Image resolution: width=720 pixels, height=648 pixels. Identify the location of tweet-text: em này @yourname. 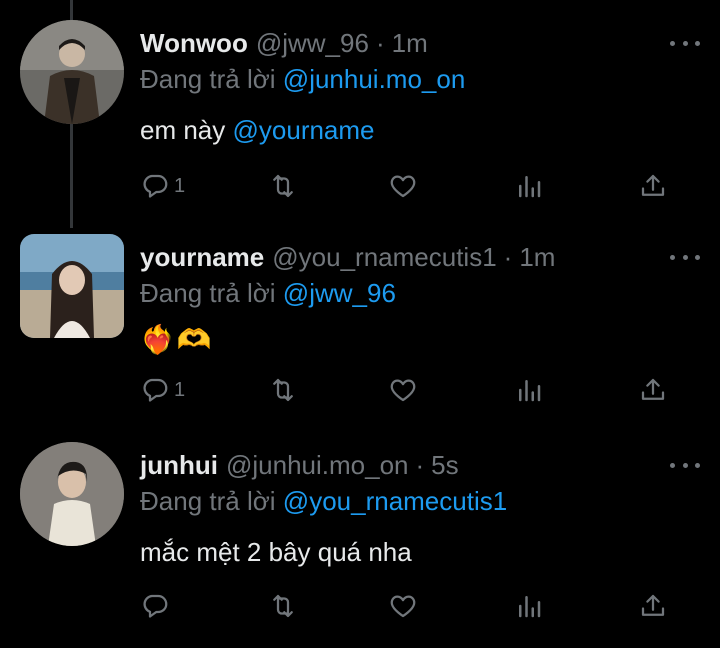
(420, 130).